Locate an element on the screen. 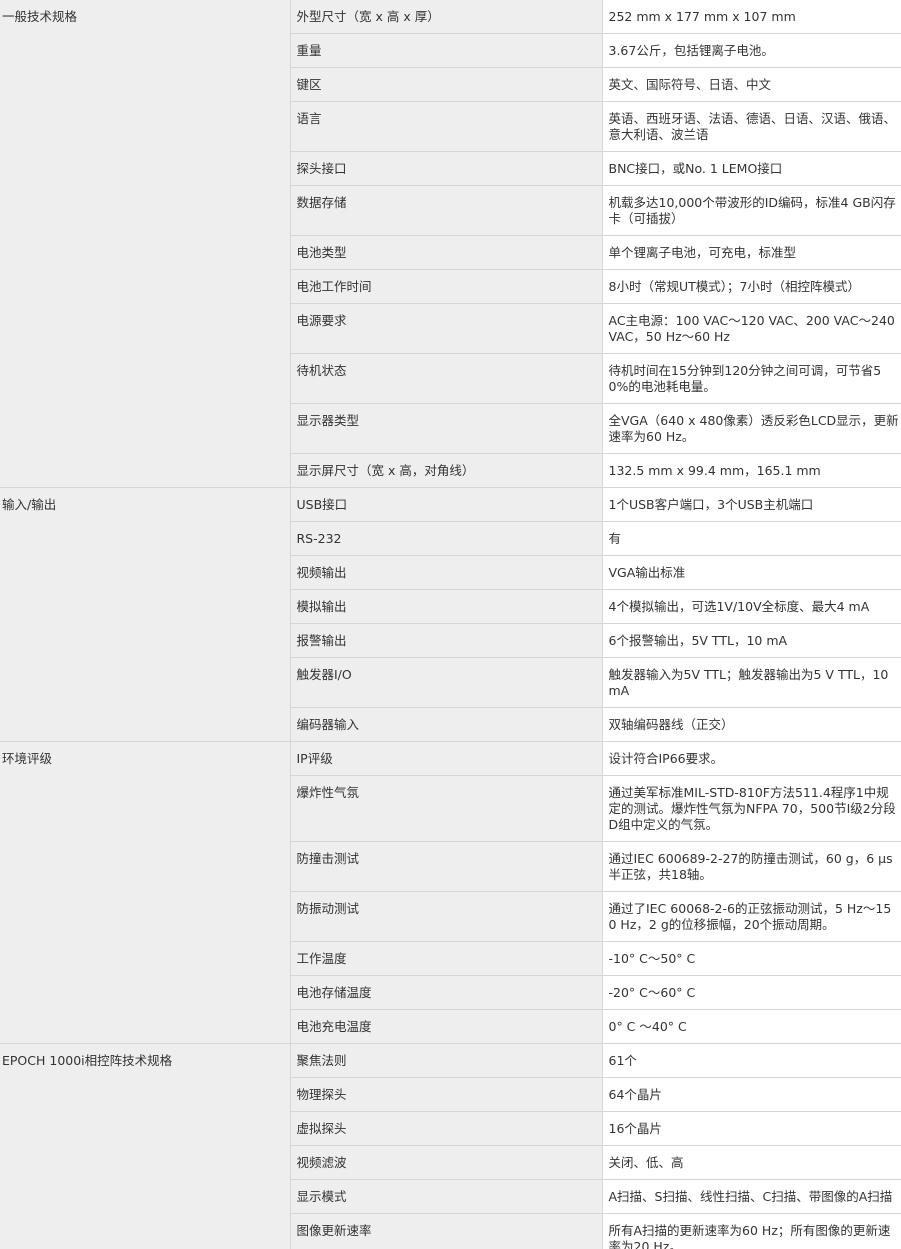  spec-label: USB接口 is located at coordinates (446, 504).